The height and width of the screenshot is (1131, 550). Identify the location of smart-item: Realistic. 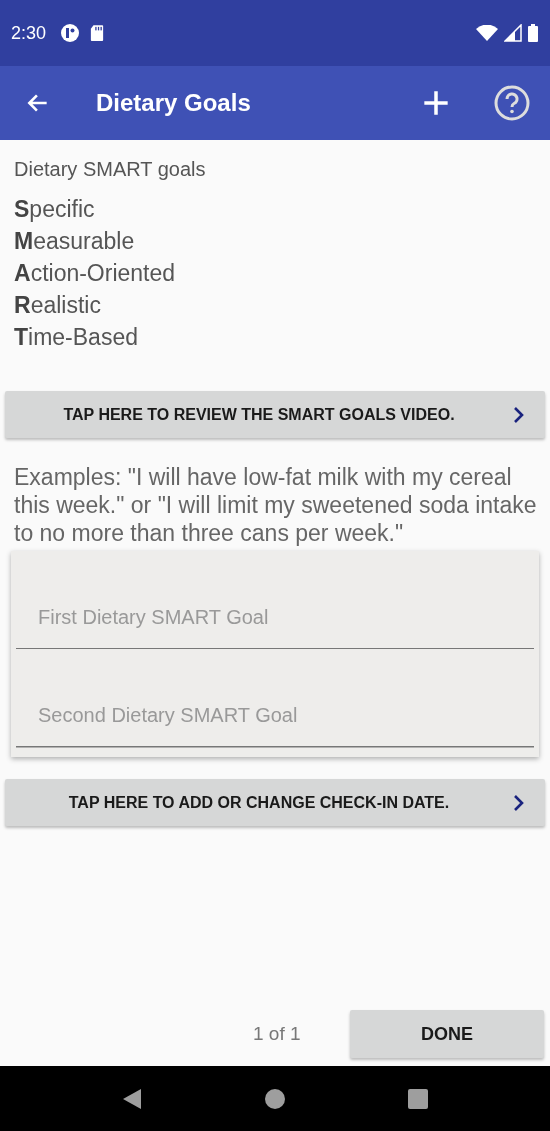
(58, 305).